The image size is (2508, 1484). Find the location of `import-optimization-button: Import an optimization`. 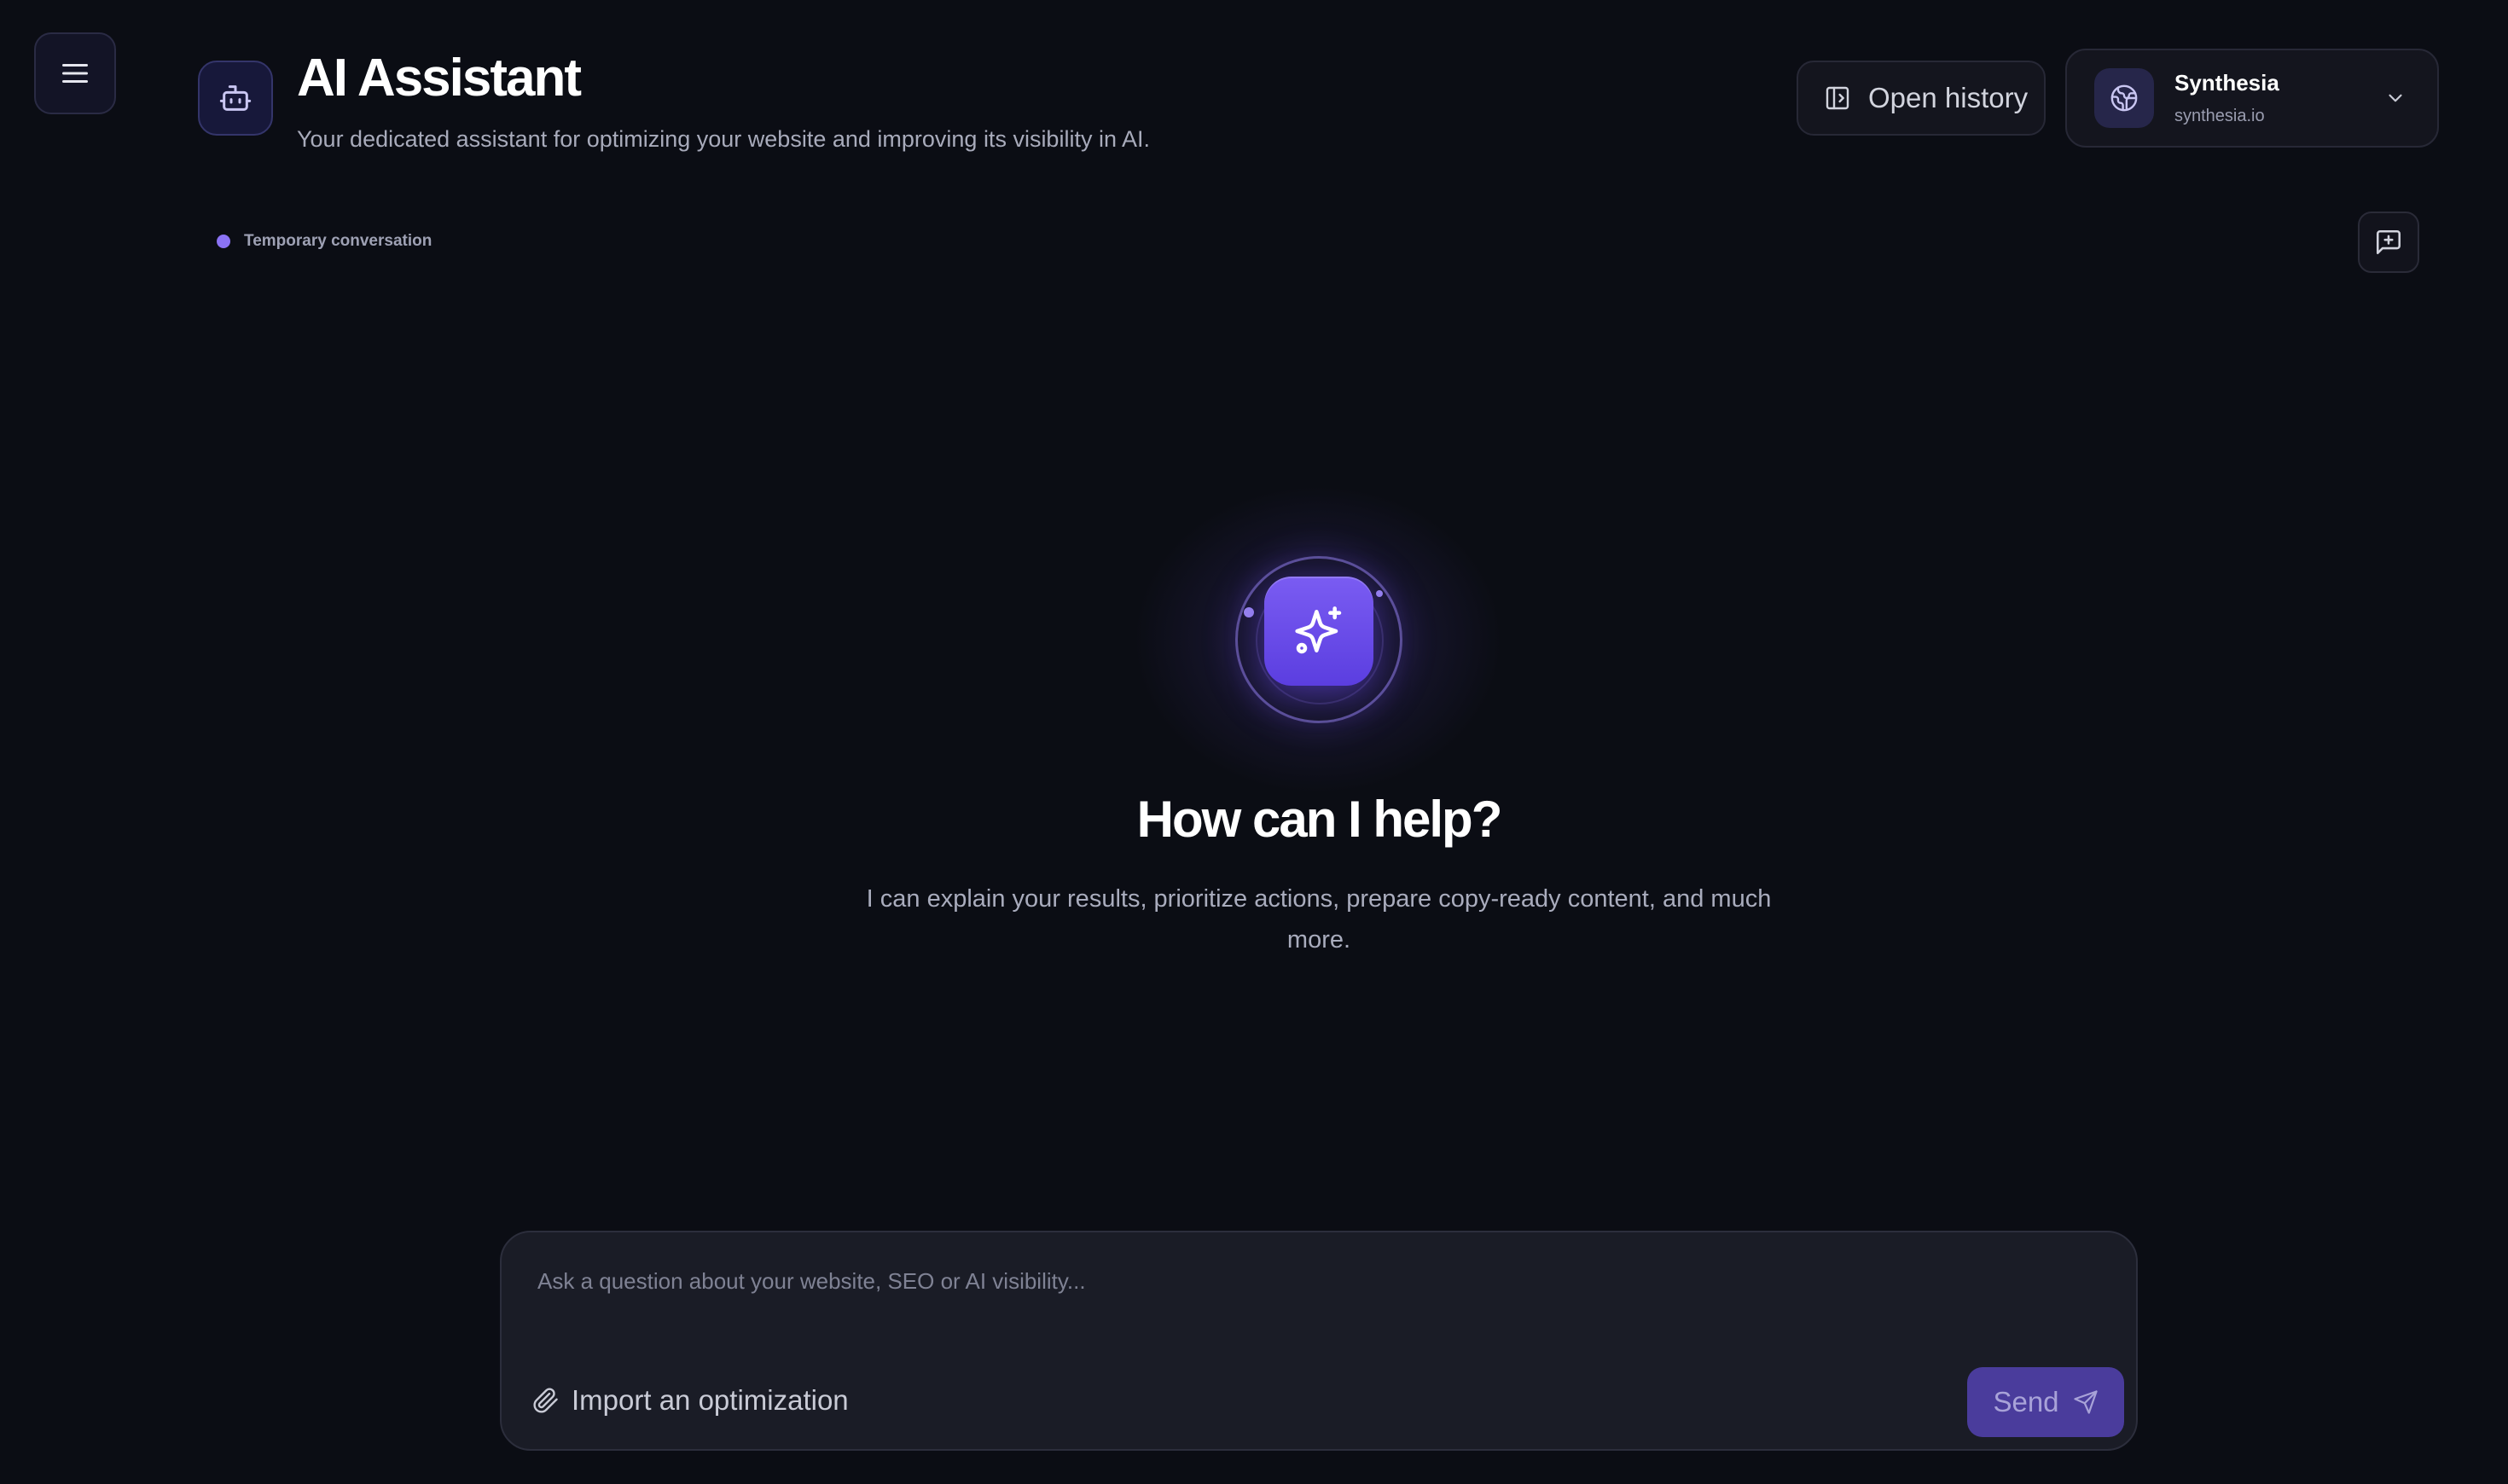

import-optimization-button: Import an optimization is located at coordinates (690, 1400).